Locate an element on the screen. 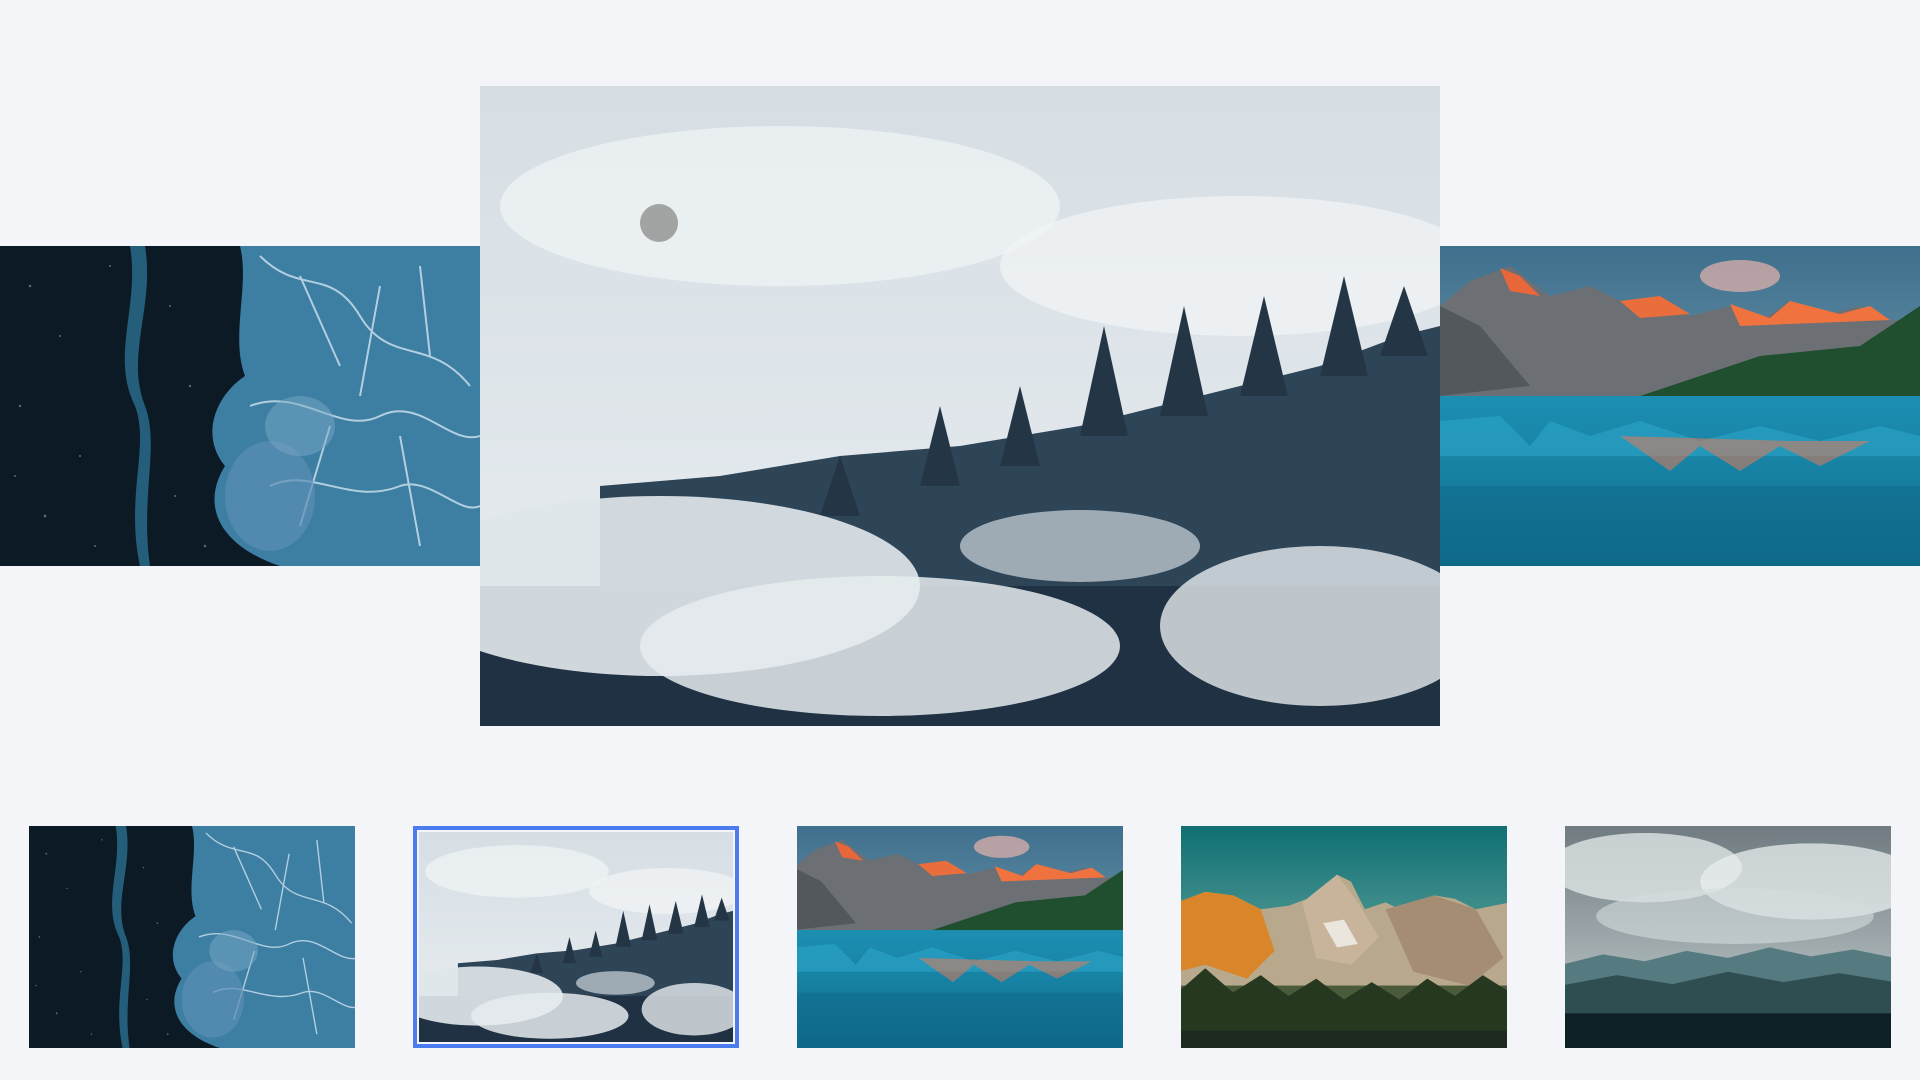 The height and width of the screenshot is (1080, 1920). carousel-slide-next is located at coordinates (1680, 406).